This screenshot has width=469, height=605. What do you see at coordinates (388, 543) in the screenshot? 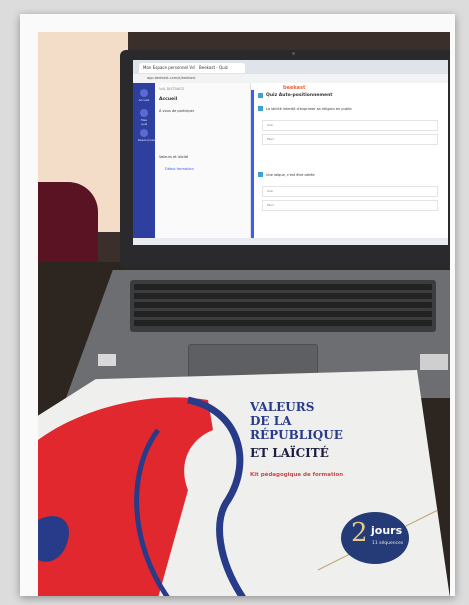
I see `badge-detail: 11 séquences` at bounding box center [388, 543].